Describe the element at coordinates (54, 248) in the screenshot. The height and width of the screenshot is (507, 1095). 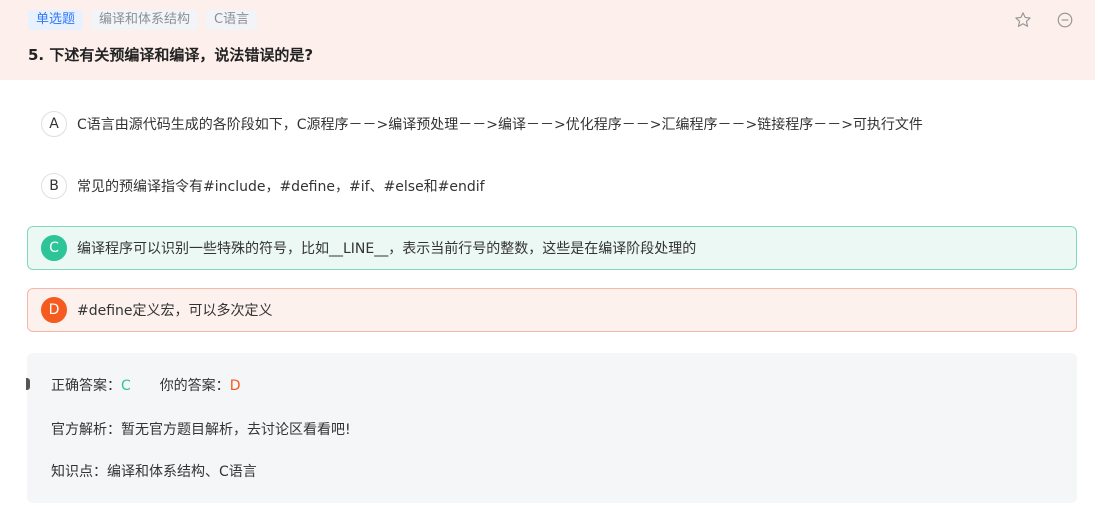
I see `option-letter: C` at that location.